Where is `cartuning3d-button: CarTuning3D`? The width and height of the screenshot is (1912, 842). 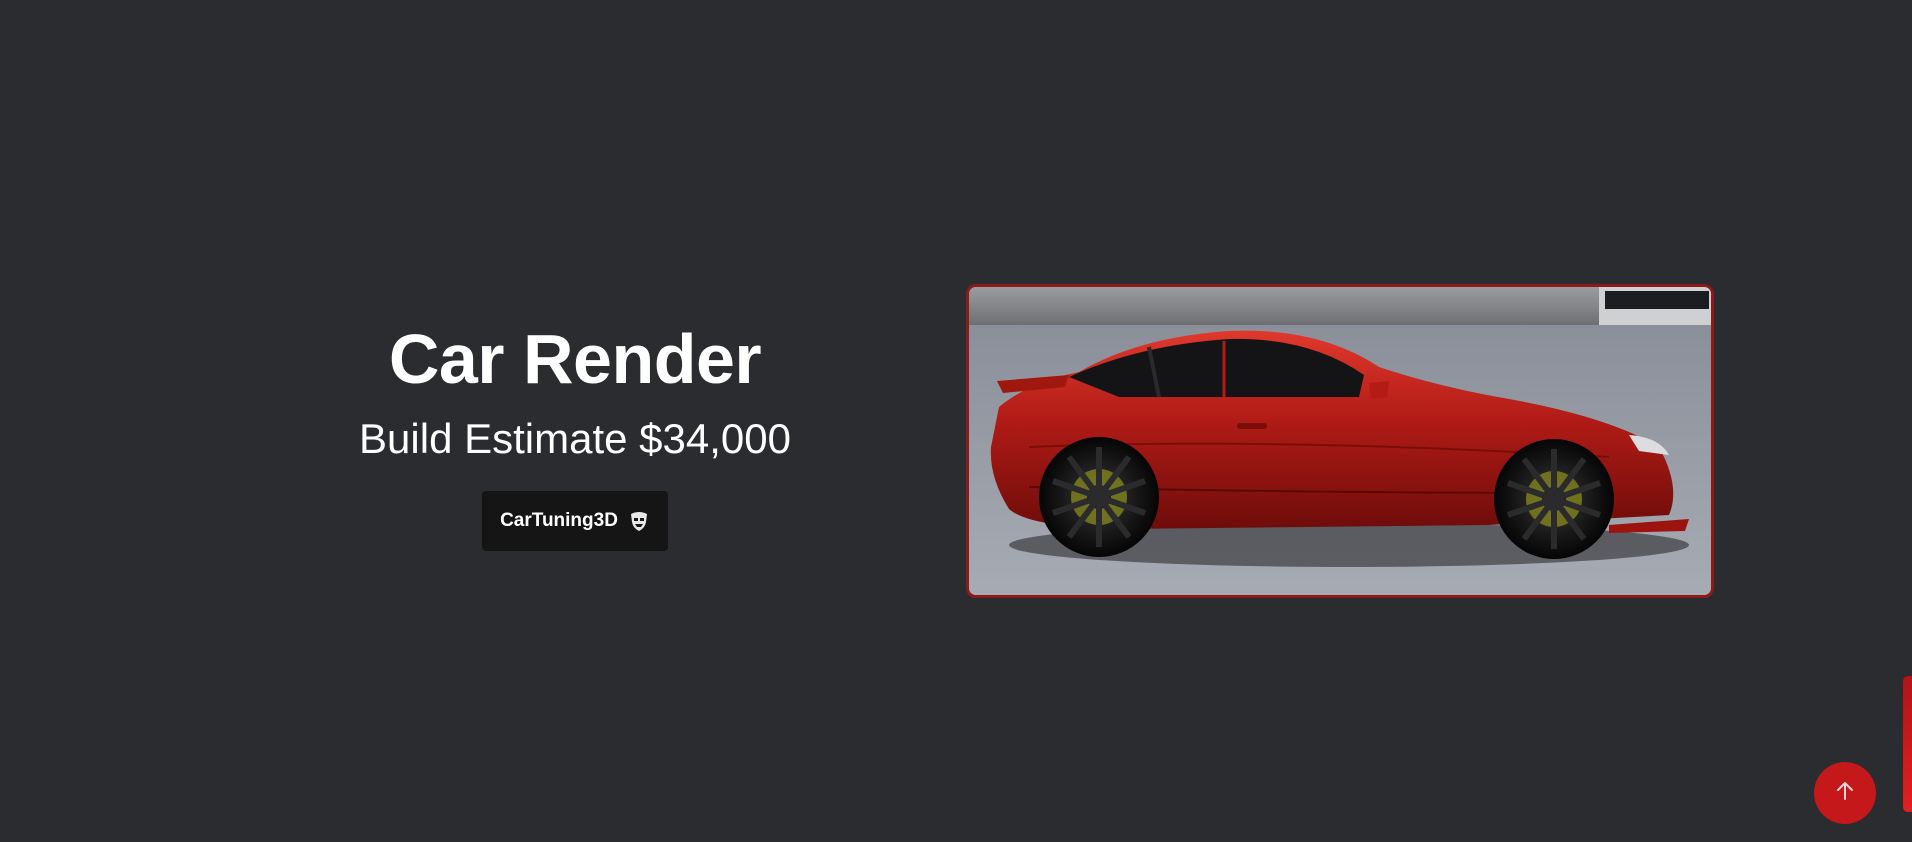
cartuning3d-button: CarTuning3D is located at coordinates (575, 521).